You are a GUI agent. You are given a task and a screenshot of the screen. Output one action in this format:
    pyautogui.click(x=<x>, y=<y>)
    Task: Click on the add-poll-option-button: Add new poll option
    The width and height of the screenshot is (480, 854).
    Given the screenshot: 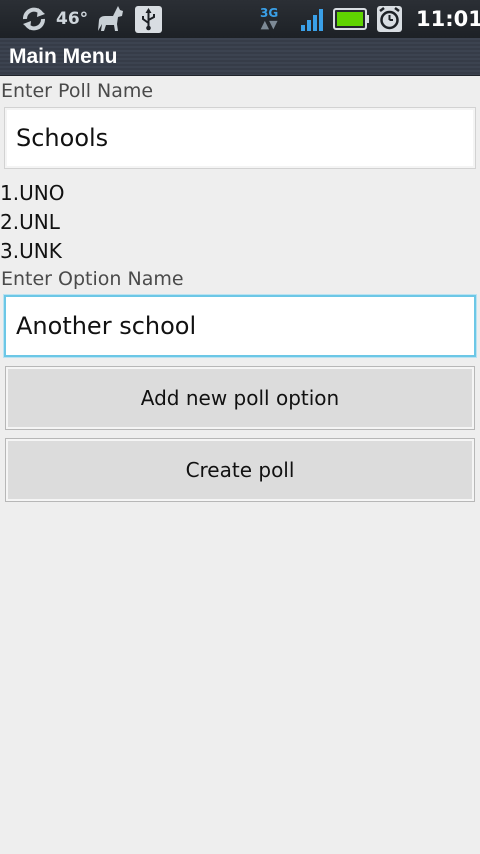 What is the action you would take?
    pyautogui.click(x=240, y=398)
    